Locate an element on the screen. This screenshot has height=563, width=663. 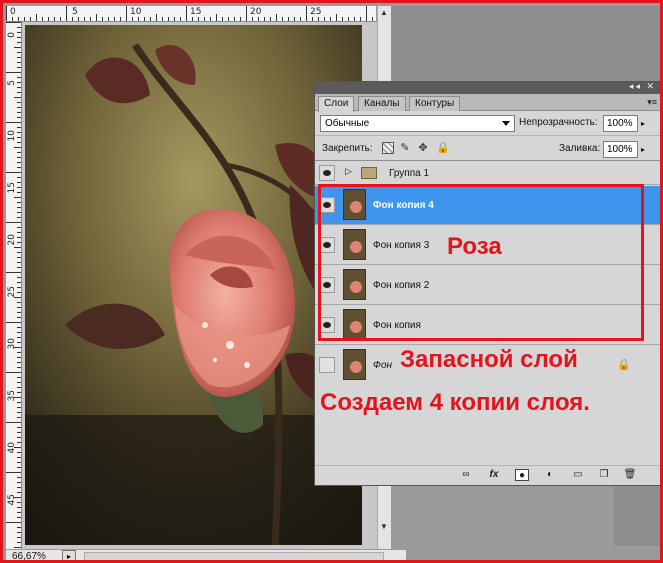
zoom-level: 66,67% is located at coordinates (29, 555).